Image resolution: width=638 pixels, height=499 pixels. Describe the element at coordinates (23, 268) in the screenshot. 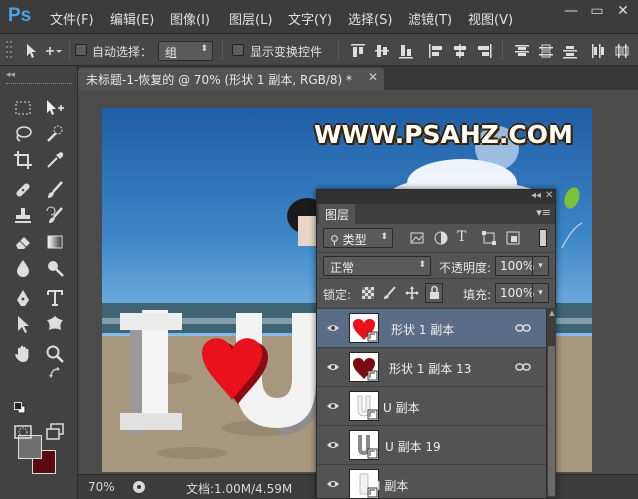

I see `blur-tool-icon` at that location.